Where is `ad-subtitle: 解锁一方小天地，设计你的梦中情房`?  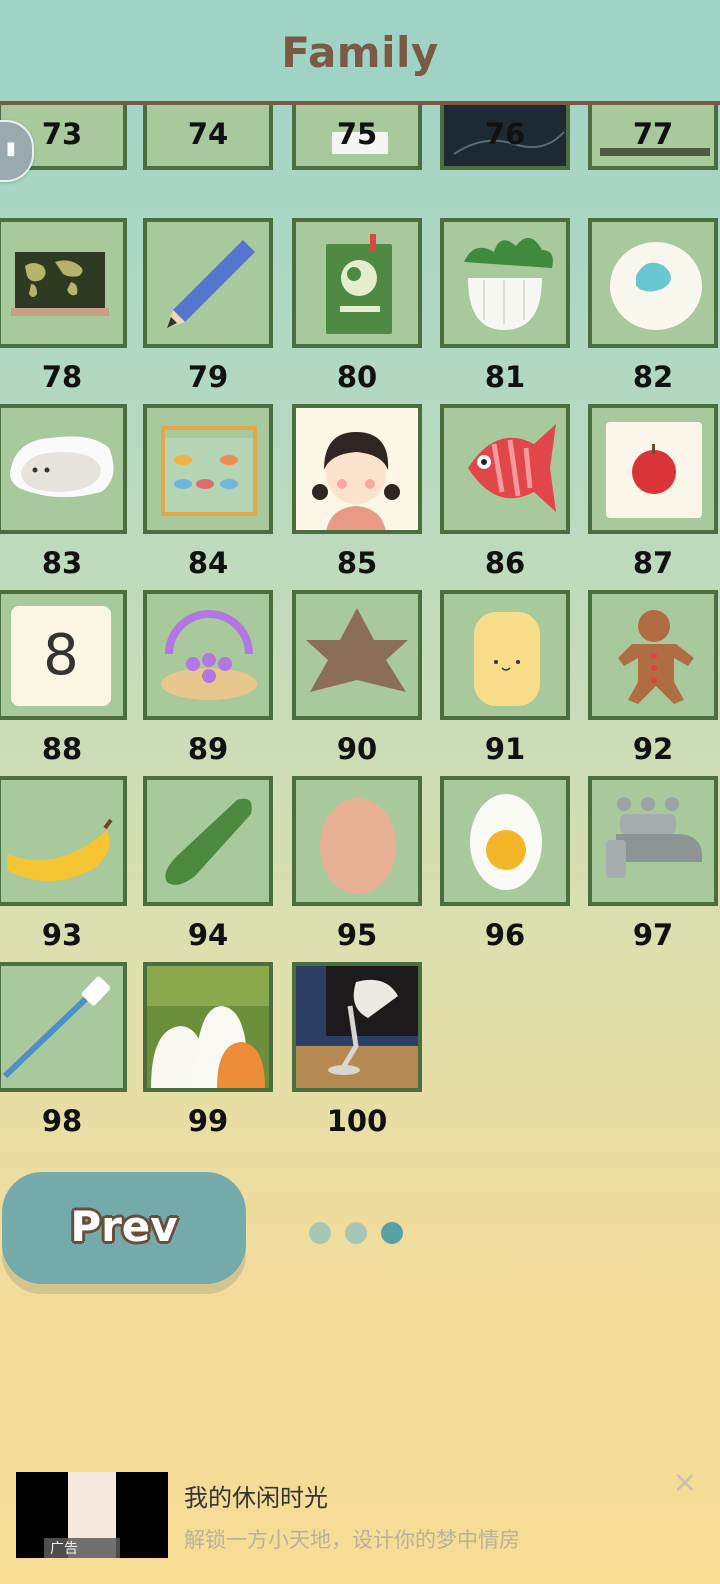
ad-subtitle: 解锁一方小天地，设计你的梦中情房 is located at coordinates (352, 1540).